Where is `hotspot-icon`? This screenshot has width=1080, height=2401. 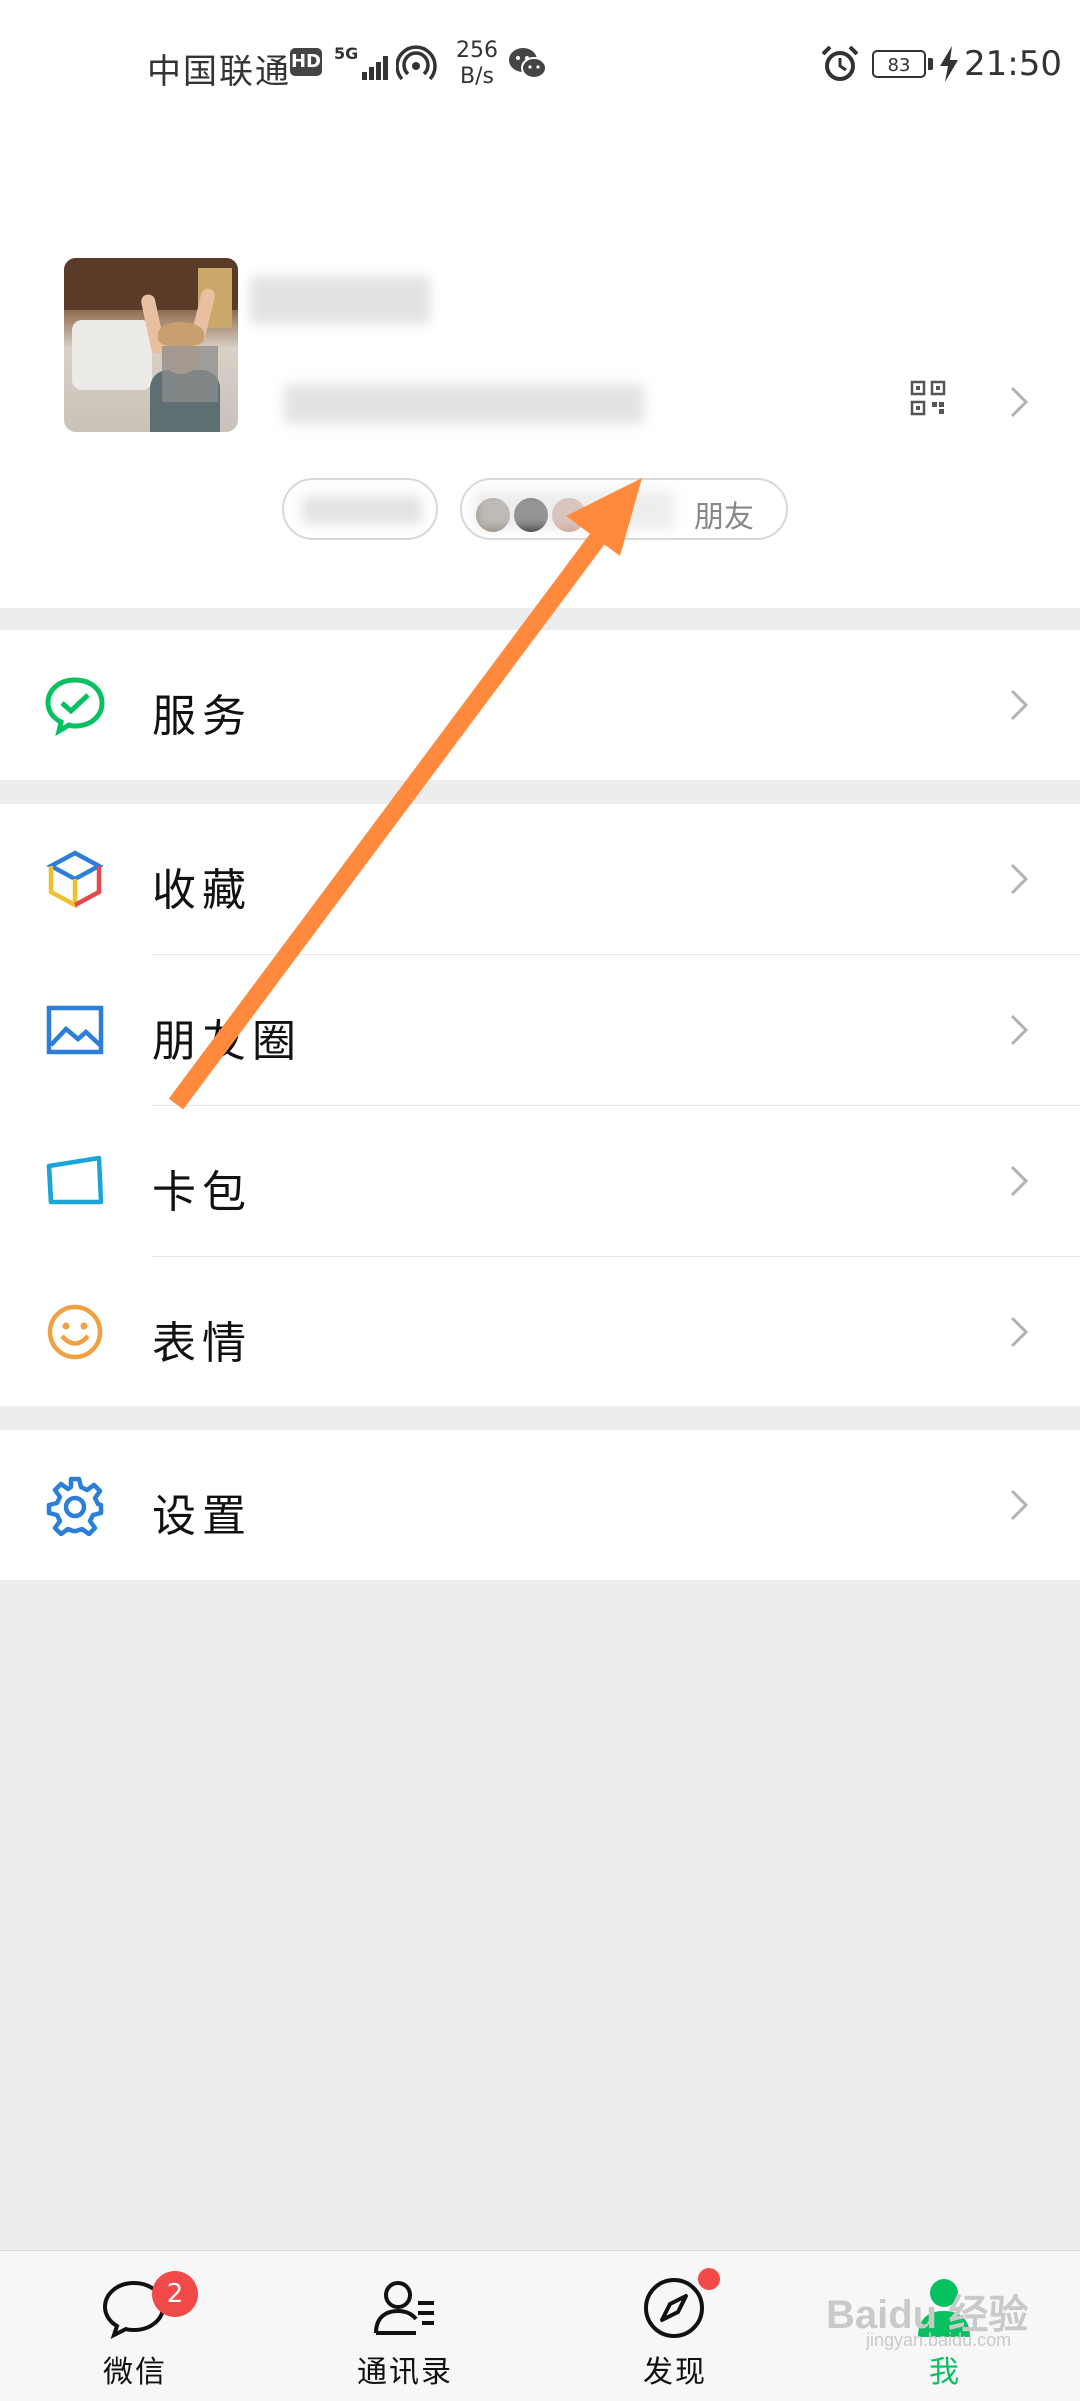 hotspot-icon is located at coordinates (416, 63).